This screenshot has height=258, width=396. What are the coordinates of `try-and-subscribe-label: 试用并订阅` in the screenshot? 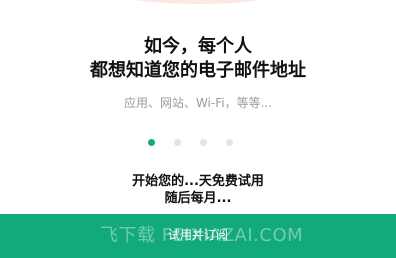 It's located at (197, 235).